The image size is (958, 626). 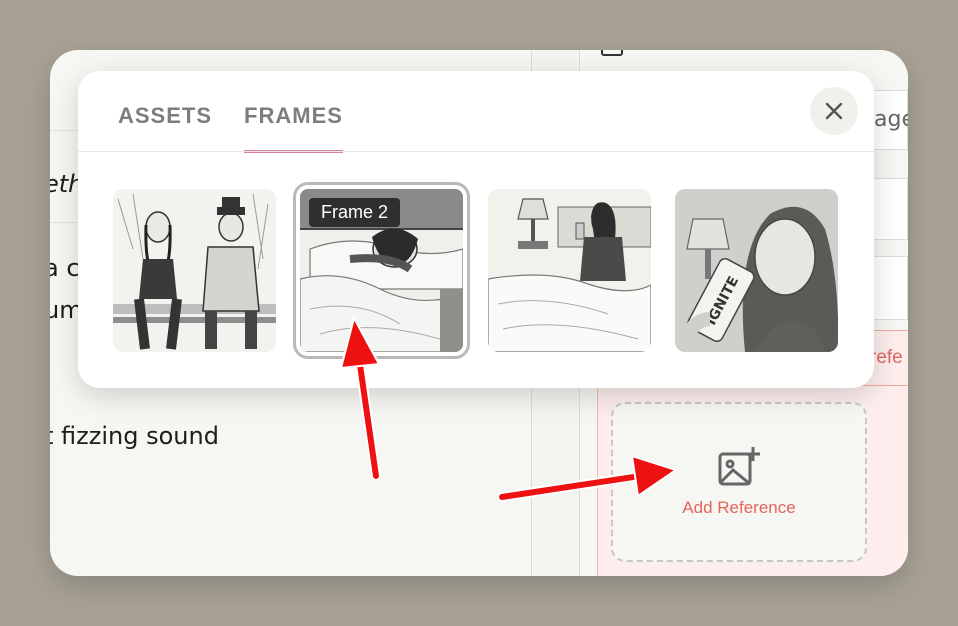 What do you see at coordinates (886, 357) in the screenshot?
I see `reference-tab-label: refe` at bounding box center [886, 357].